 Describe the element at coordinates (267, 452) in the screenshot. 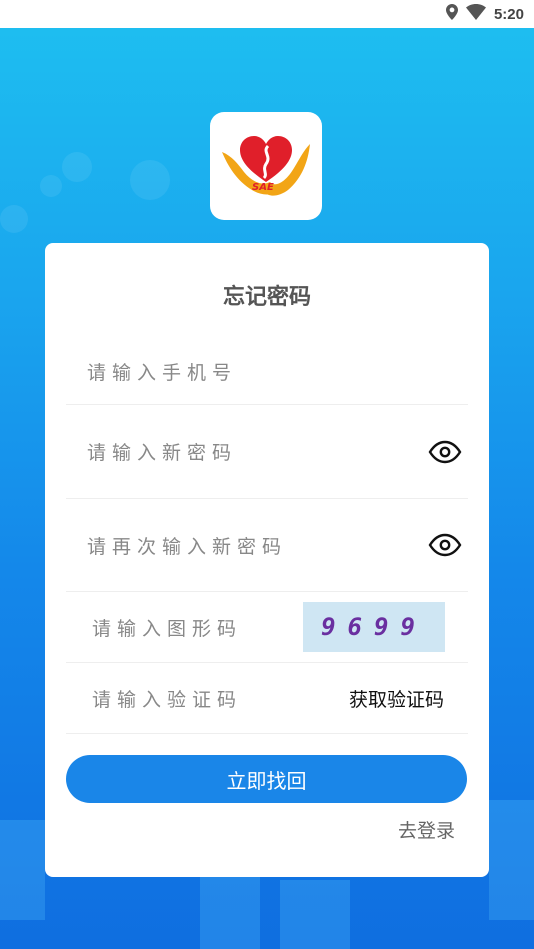

I see `new-password-field: 请输入新密码` at that location.